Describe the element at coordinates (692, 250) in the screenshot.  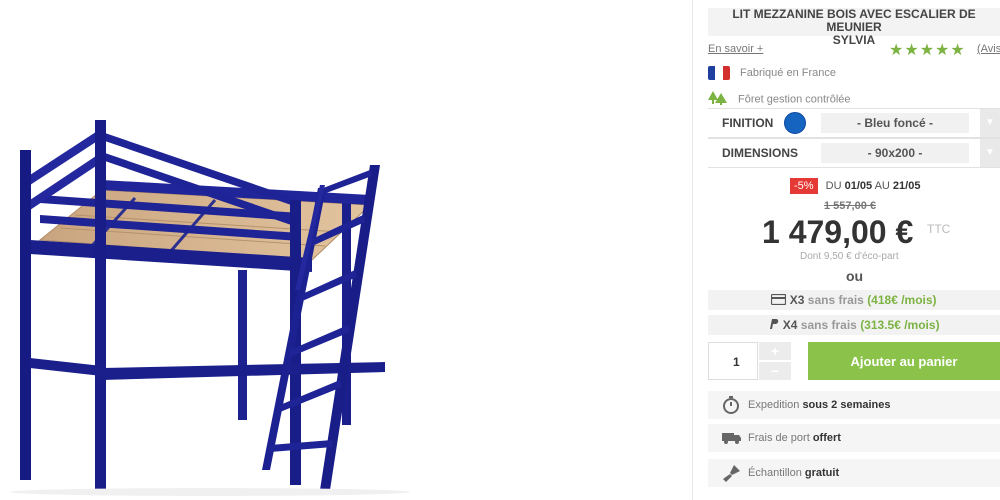
I see `panel-divider` at that location.